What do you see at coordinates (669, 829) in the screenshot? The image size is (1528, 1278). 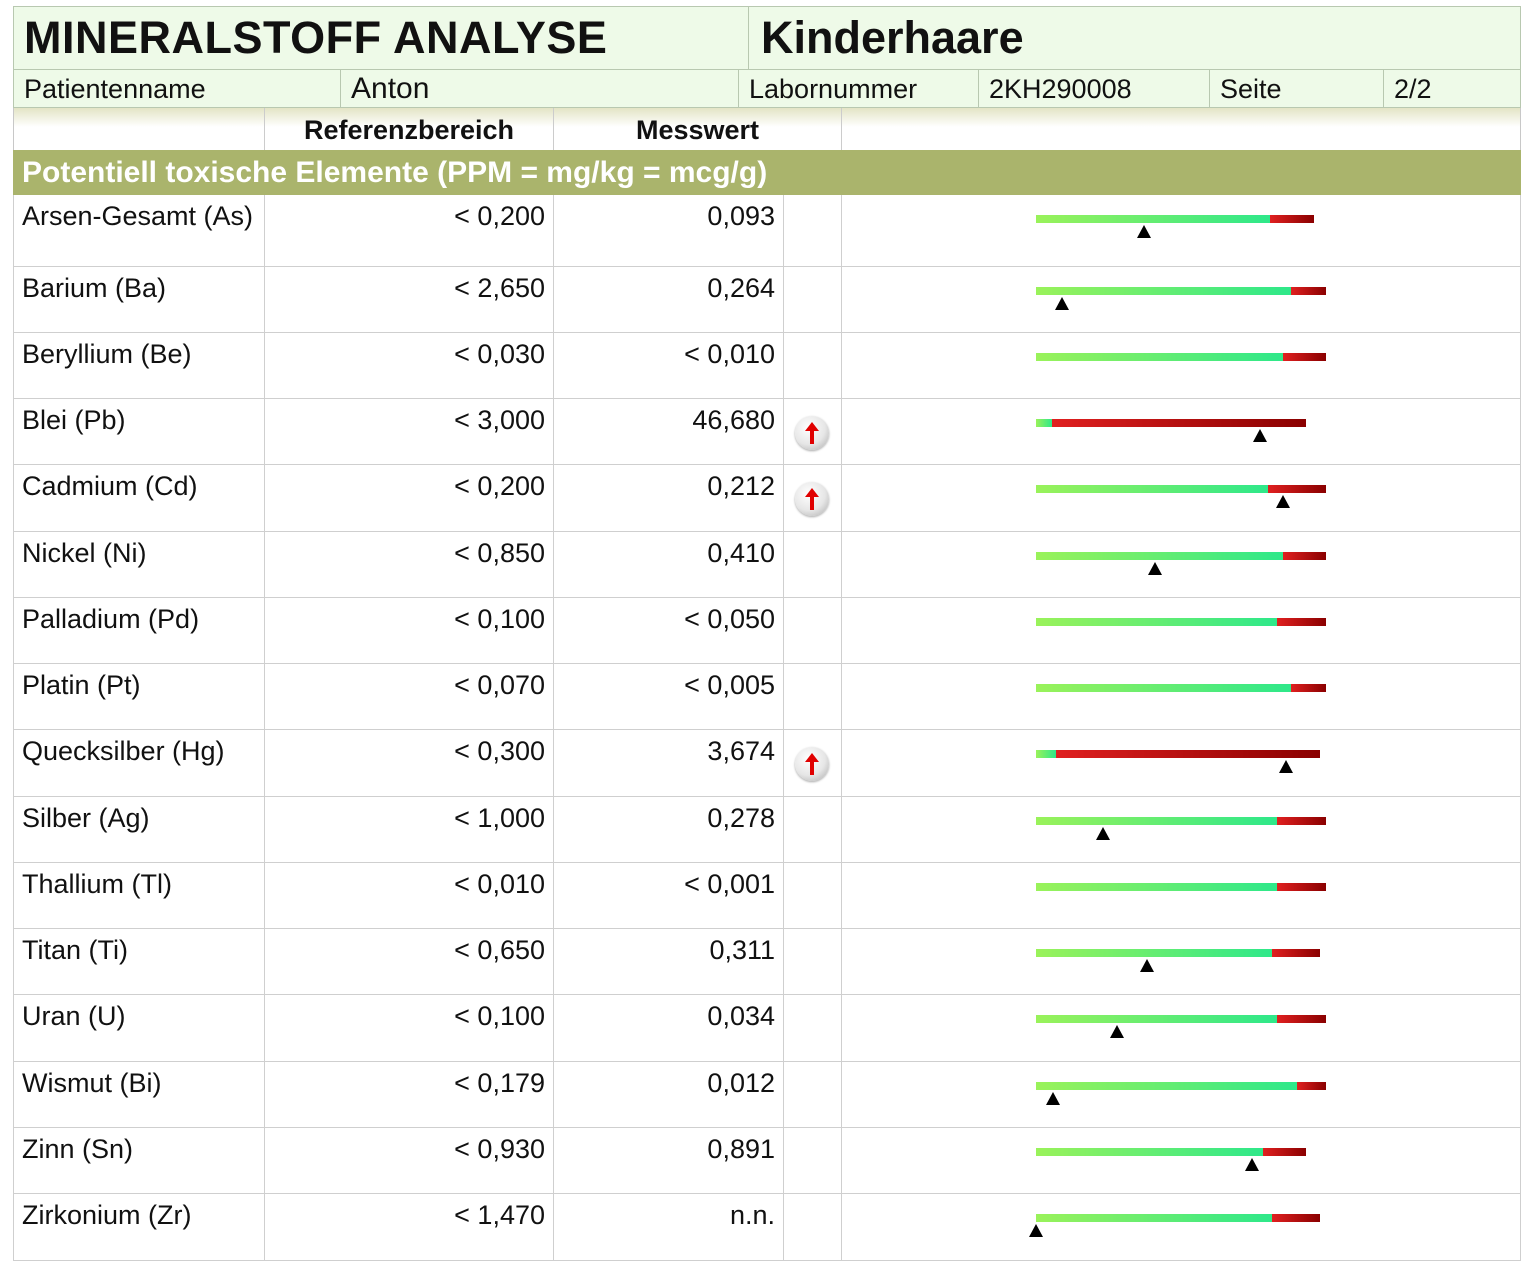 I see `measured-value: 0,278` at bounding box center [669, 829].